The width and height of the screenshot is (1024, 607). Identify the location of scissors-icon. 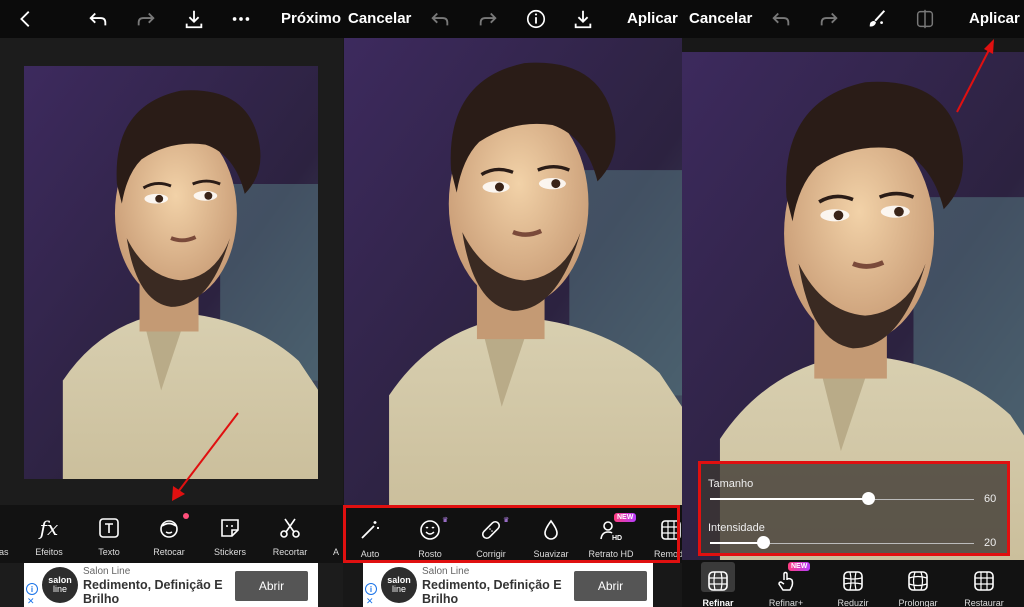
(290, 528).